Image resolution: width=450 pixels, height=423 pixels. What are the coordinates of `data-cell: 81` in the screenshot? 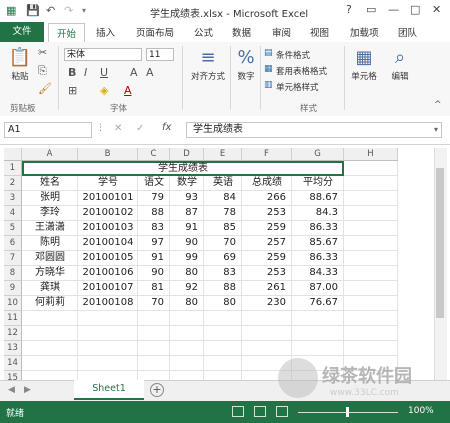 It's located at (154, 288).